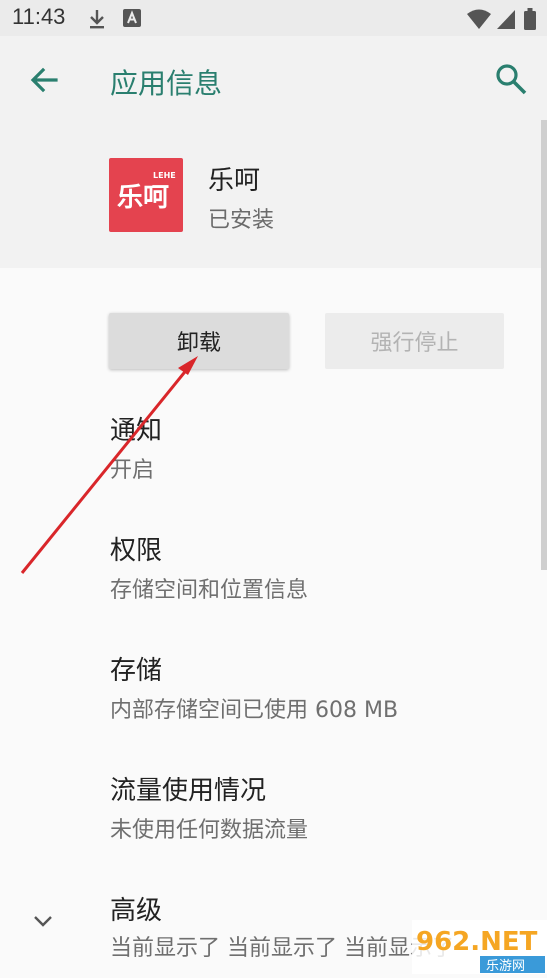  What do you see at coordinates (209, 830) in the screenshot?
I see `setting-subtitle: 未使用任何数据流量` at bounding box center [209, 830].